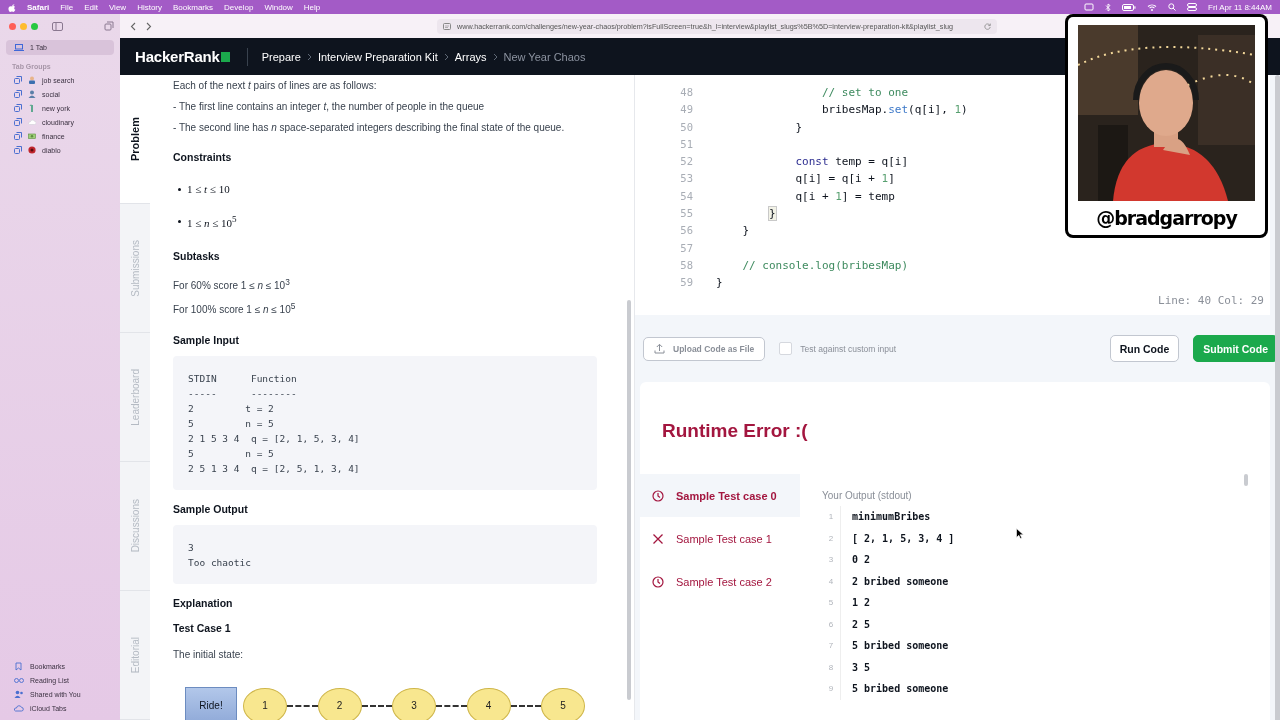  I want to click on control-center-icon, so click(1192, 7).